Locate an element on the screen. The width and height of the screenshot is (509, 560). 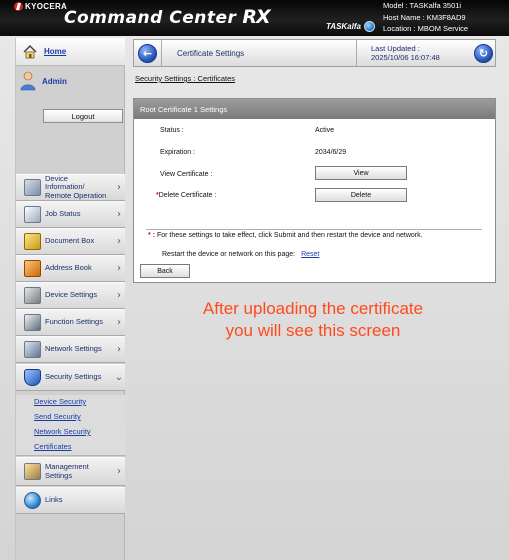
back-arrow-icon: ← is located at coordinates (147, 53).